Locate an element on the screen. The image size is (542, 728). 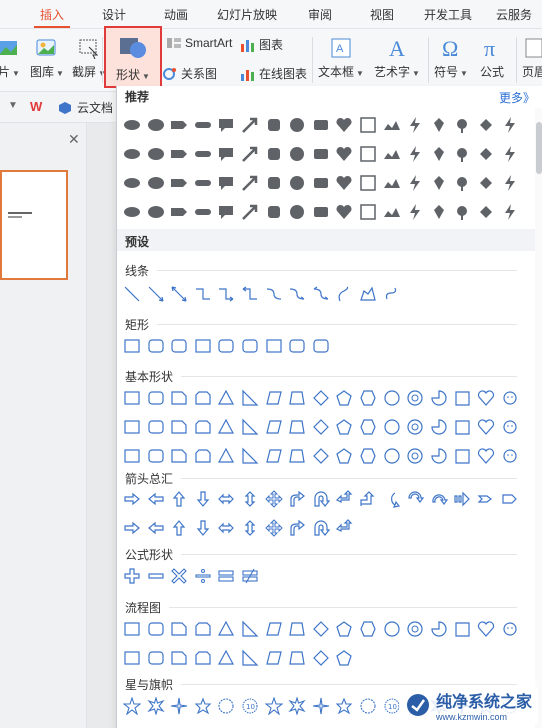
tab-design: 设计 is located at coordinates (114, 14).